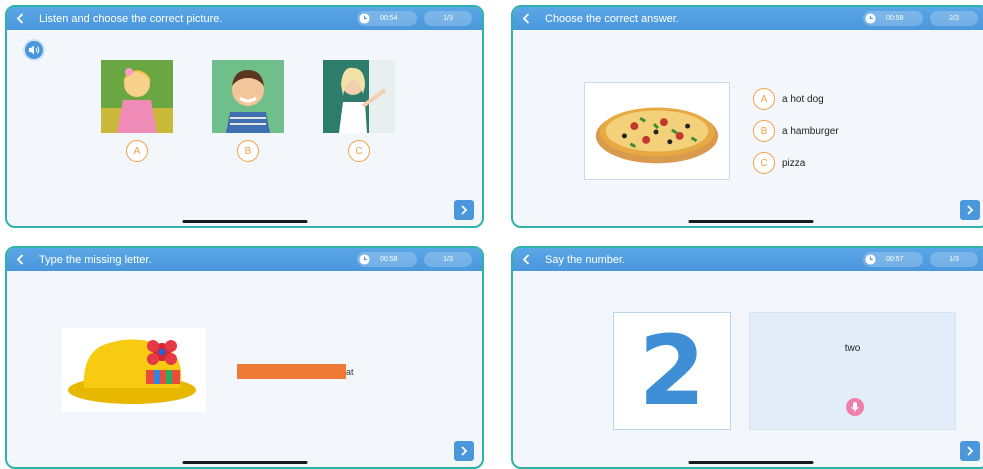 The image size is (983, 469). Describe the element at coordinates (779, 163) in the screenshot. I see `answer-option-c: C pizza` at that location.